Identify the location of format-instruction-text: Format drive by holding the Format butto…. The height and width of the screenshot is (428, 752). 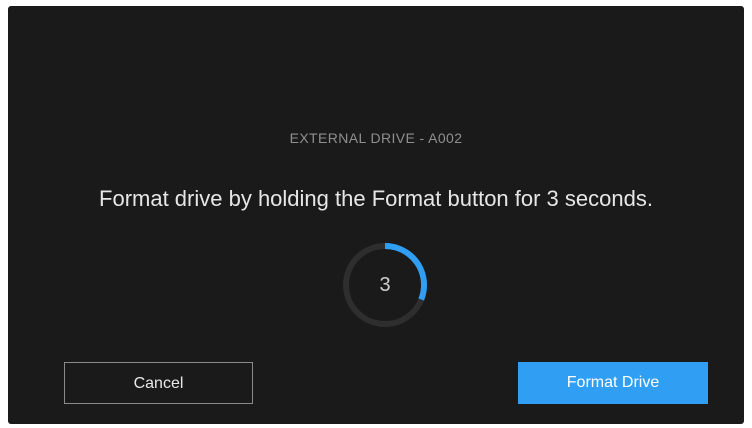
(376, 198).